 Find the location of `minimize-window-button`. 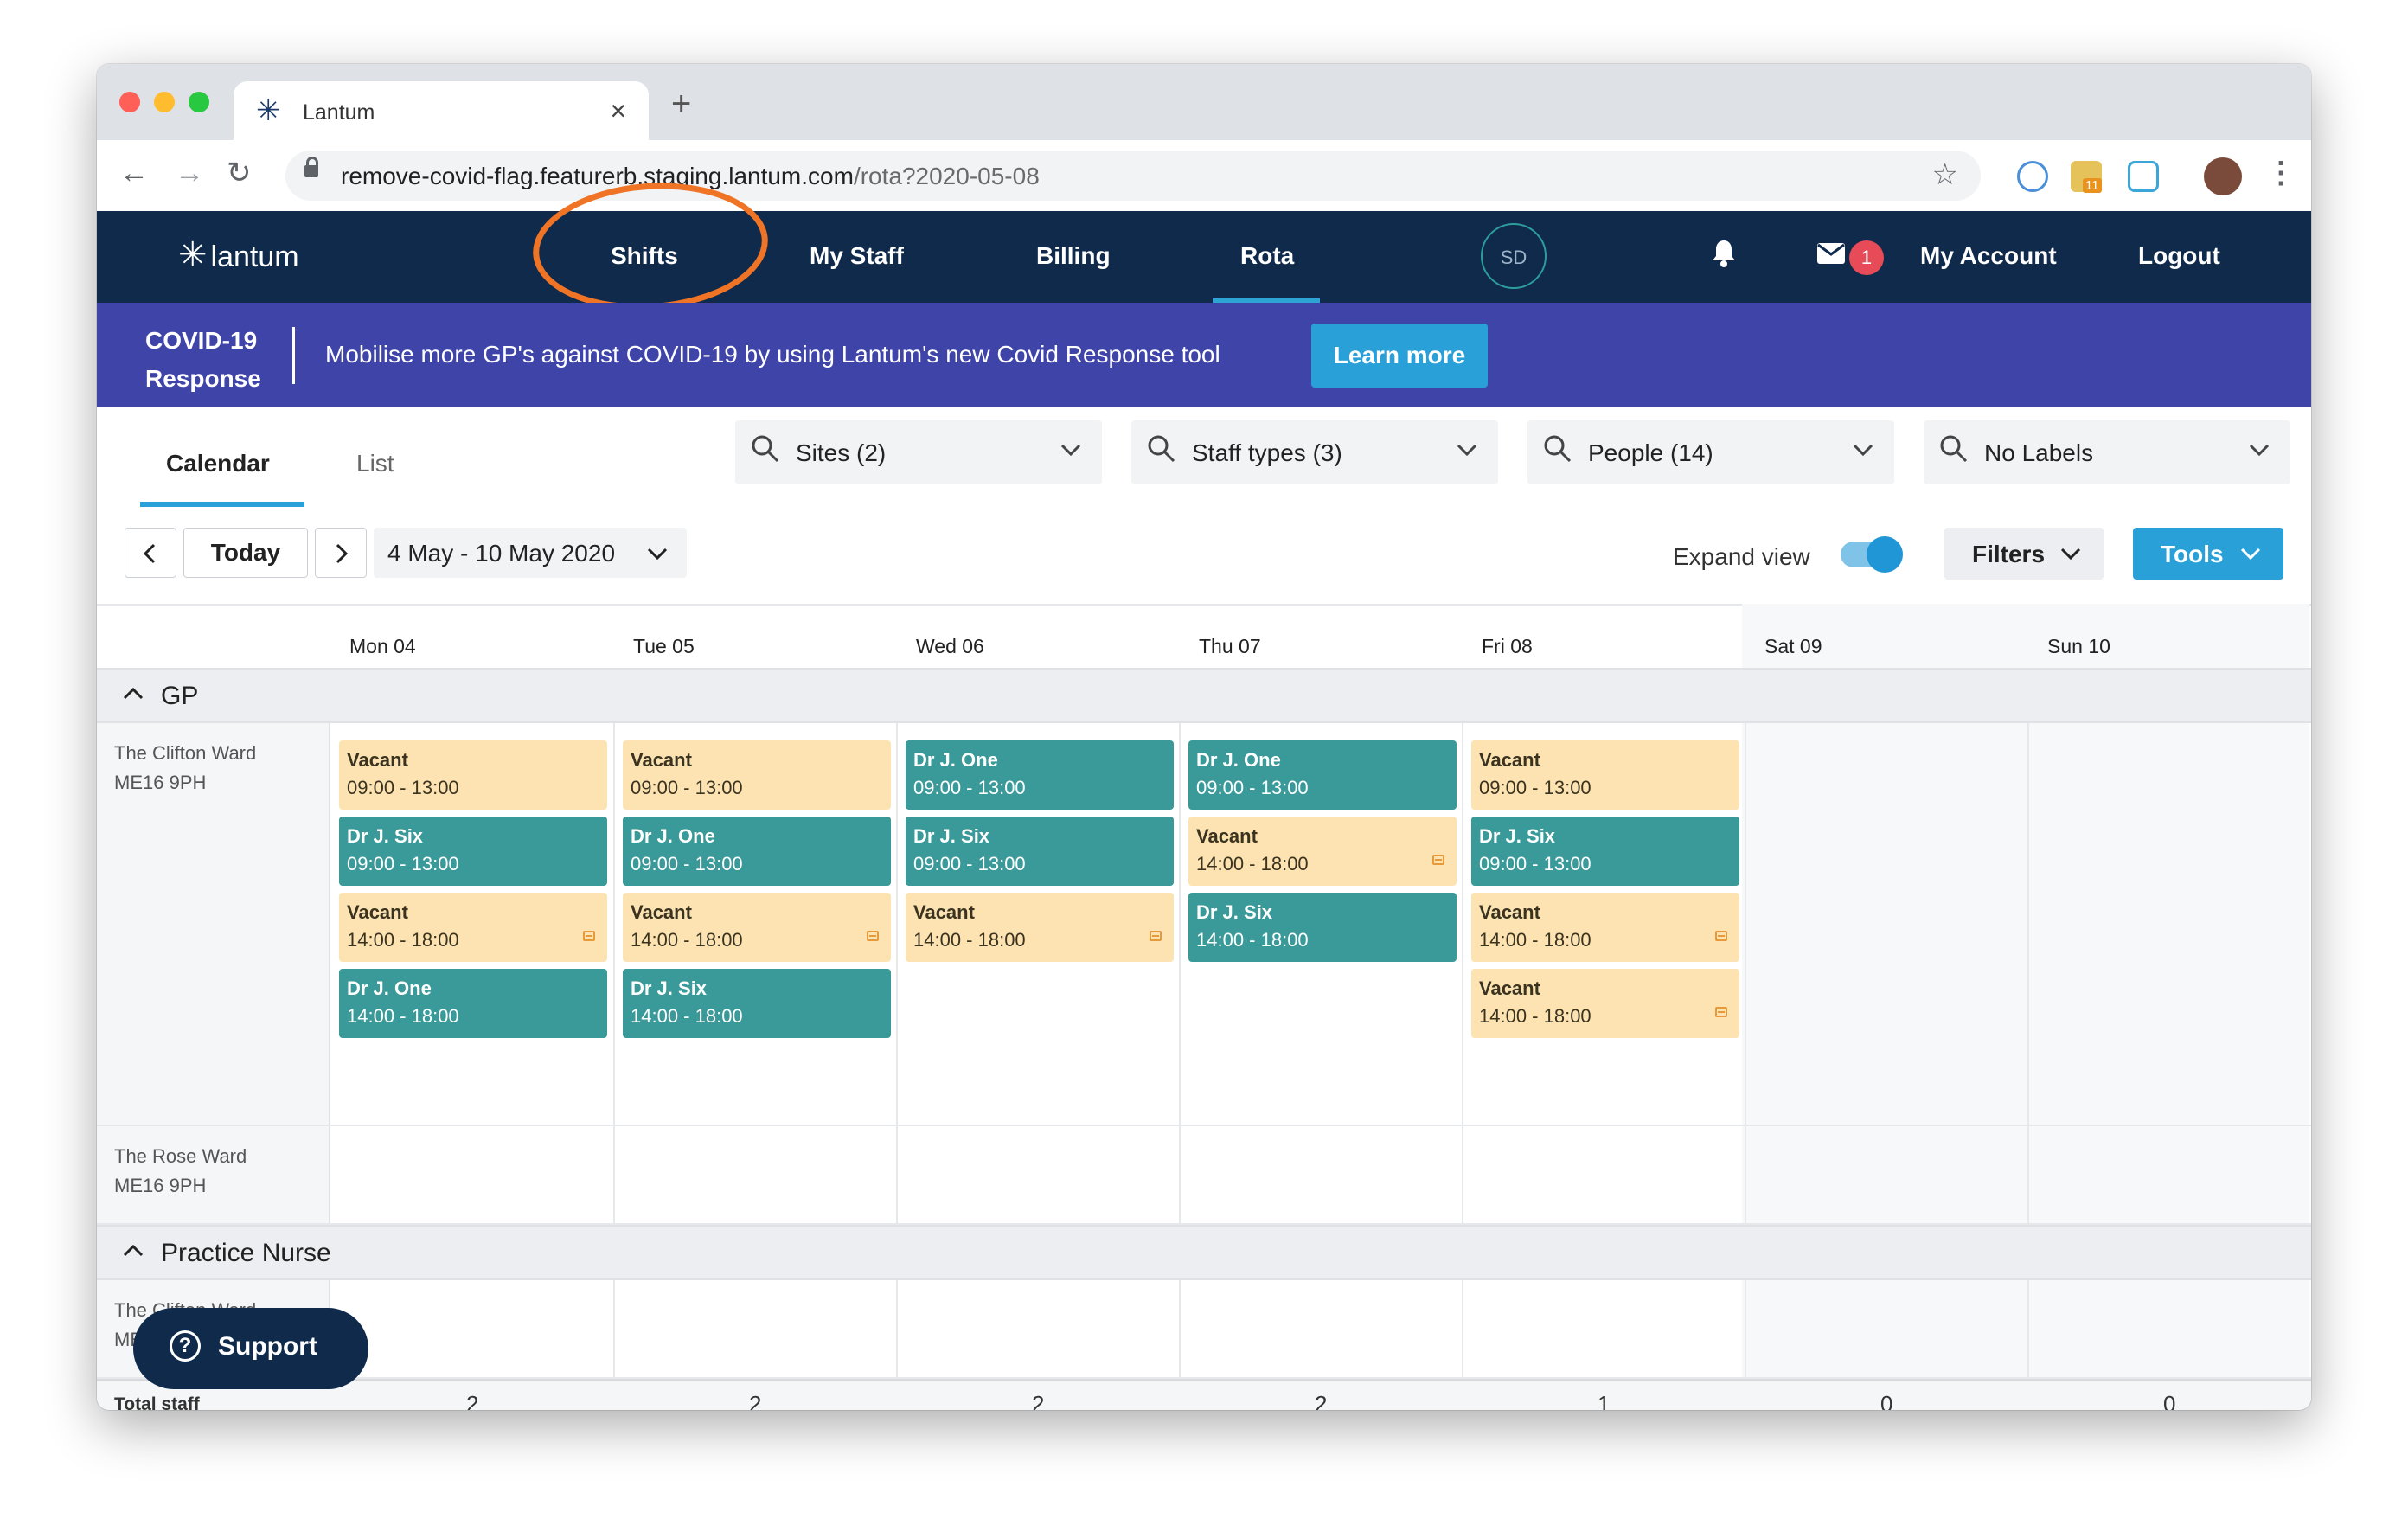

minimize-window-button is located at coordinates (164, 102).